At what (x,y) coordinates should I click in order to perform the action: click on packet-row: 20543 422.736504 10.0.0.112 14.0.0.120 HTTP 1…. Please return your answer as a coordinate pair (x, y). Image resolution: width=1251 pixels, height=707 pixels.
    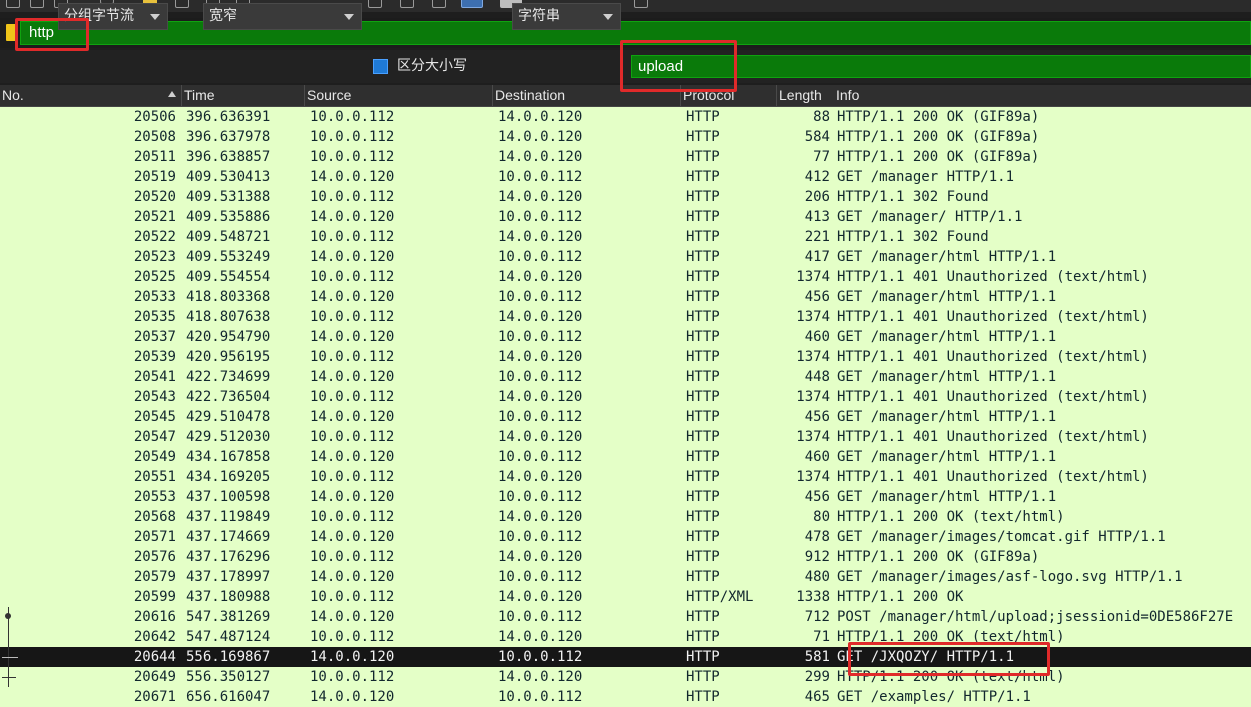
    Looking at the image, I should click on (625, 397).